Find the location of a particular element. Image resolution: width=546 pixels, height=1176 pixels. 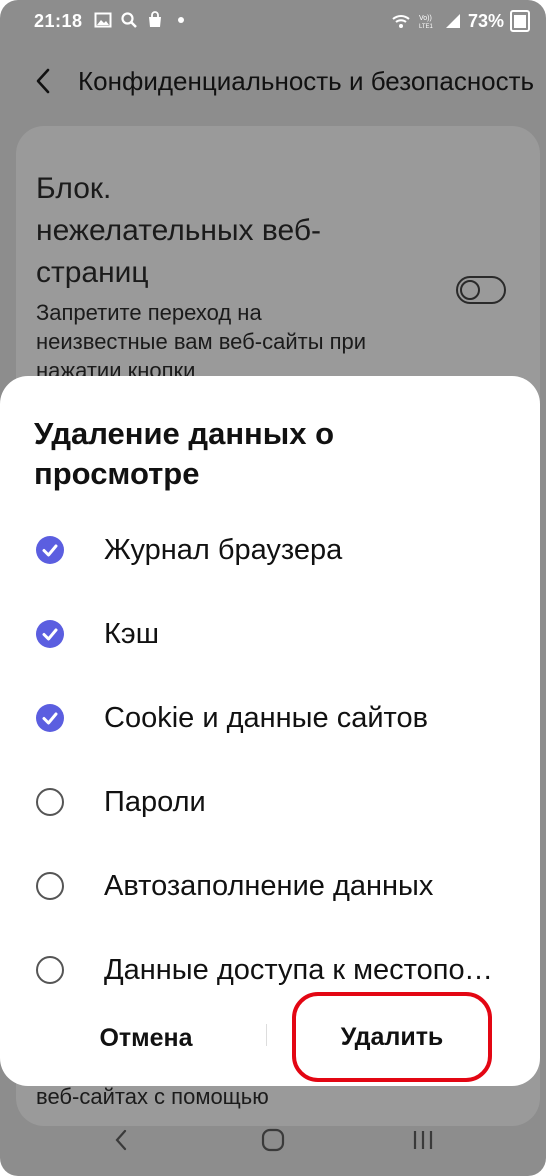

app-header: Конфиденциальность и безопасность is located at coordinates (273, 82).